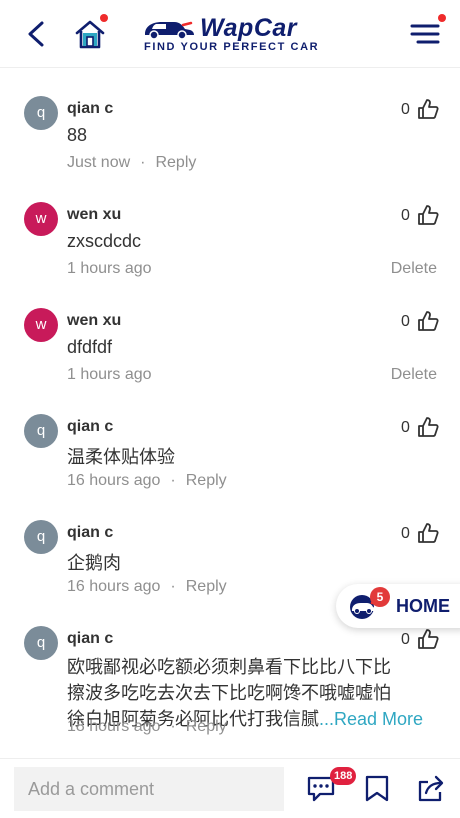 This screenshot has width=460, height=818. What do you see at coordinates (230, 439) in the screenshot?
I see `comment-item: q qian c 0 温柔体贴体验 16 hours ago · Reply` at bounding box center [230, 439].